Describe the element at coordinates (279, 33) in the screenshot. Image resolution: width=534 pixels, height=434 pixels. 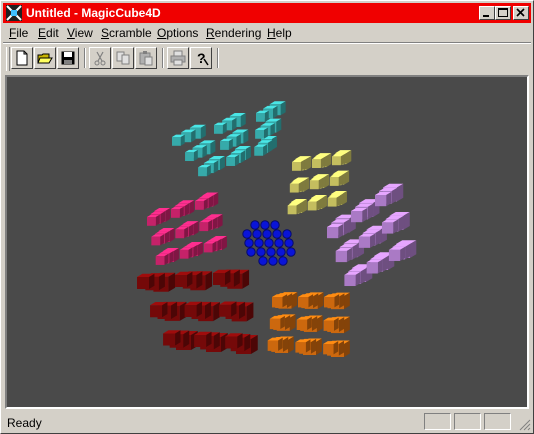
I see `menu-help: Help` at that location.